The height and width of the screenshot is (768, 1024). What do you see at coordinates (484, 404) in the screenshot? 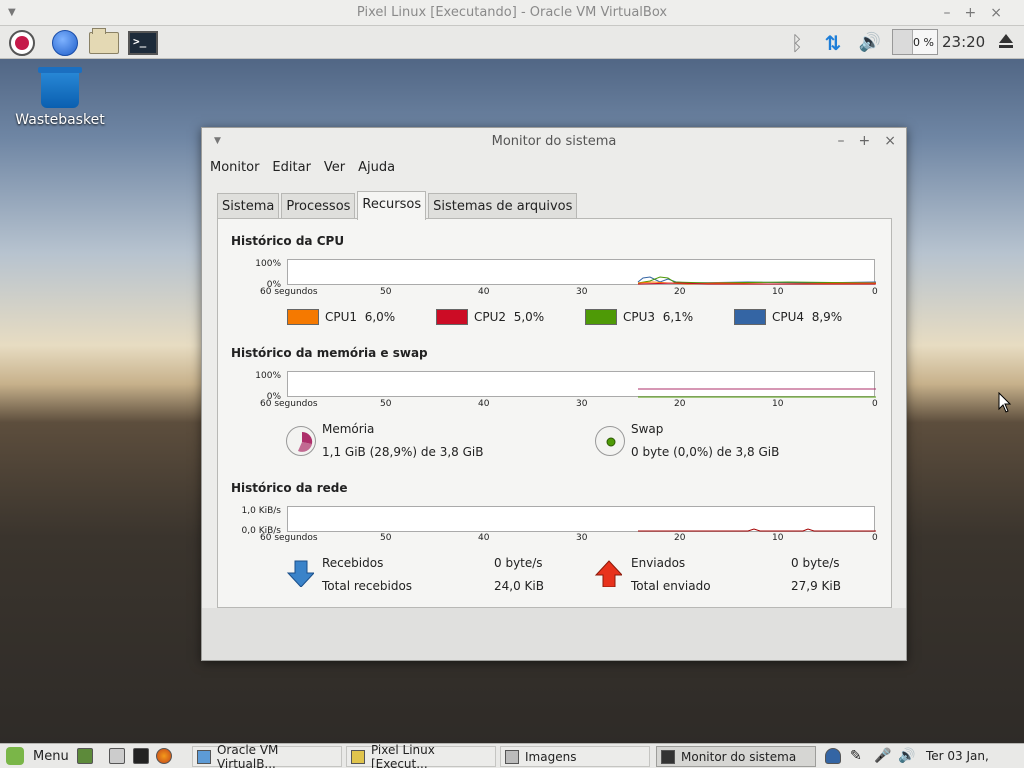
I see `memory-x-tick-40: 40` at bounding box center [484, 404].